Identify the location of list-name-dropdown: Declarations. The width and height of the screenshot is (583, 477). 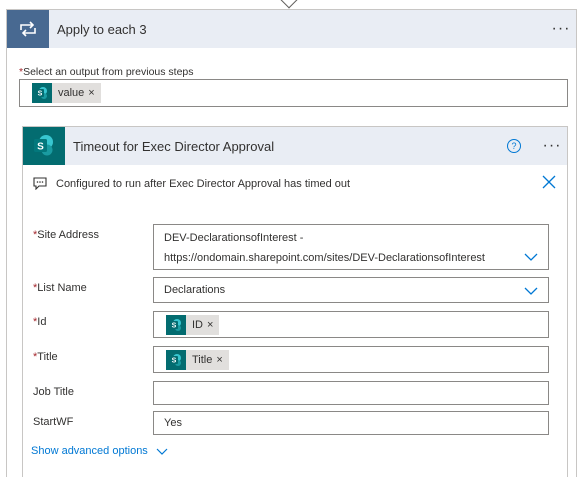
(351, 290).